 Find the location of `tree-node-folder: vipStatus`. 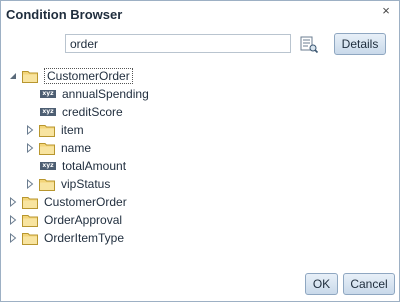

tree-node-folder: vipStatus is located at coordinates (67, 184).